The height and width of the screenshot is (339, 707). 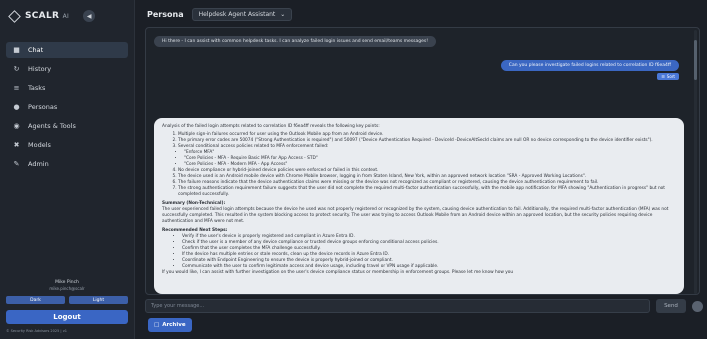 I want to click on list-icon: ☰, so click(x=663, y=76).